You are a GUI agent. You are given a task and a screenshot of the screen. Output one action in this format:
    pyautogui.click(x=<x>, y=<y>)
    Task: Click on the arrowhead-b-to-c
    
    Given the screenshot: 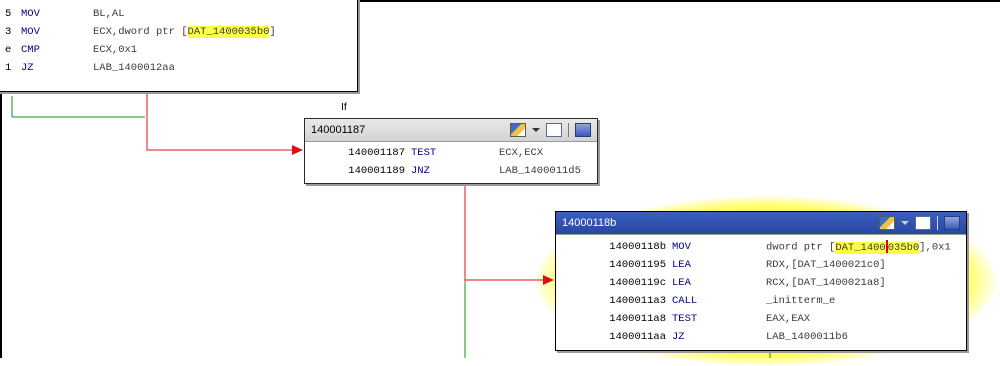 What is the action you would take?
    pyautogui.click(x=548, y=280)
    